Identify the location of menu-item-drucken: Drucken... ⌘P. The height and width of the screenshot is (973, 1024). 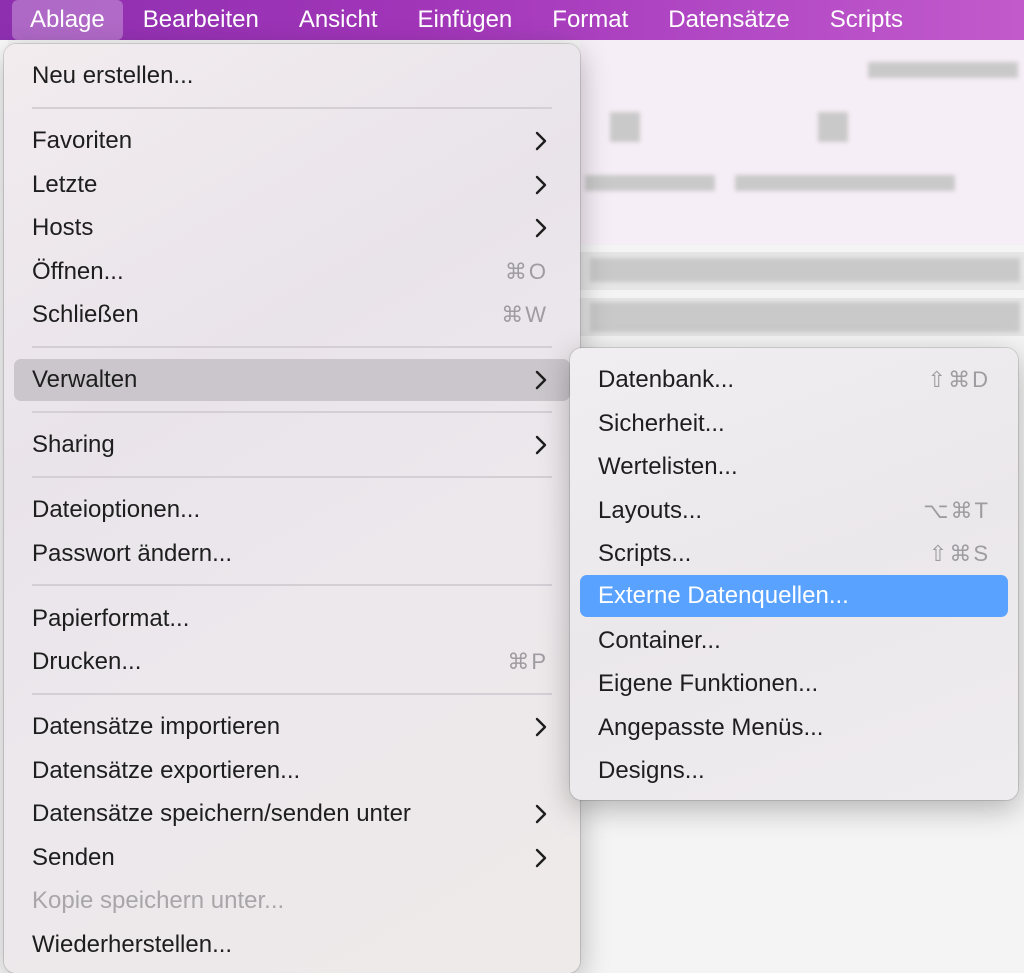
(292, 662).